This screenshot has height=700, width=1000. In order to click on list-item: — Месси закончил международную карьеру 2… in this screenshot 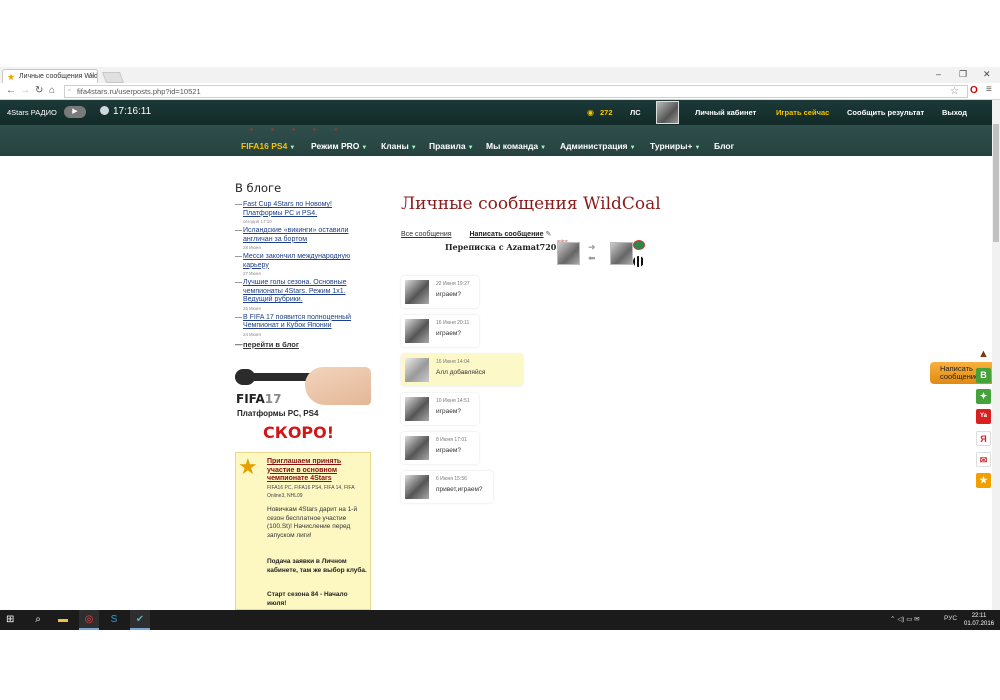, I will do `click(302, 264)`.